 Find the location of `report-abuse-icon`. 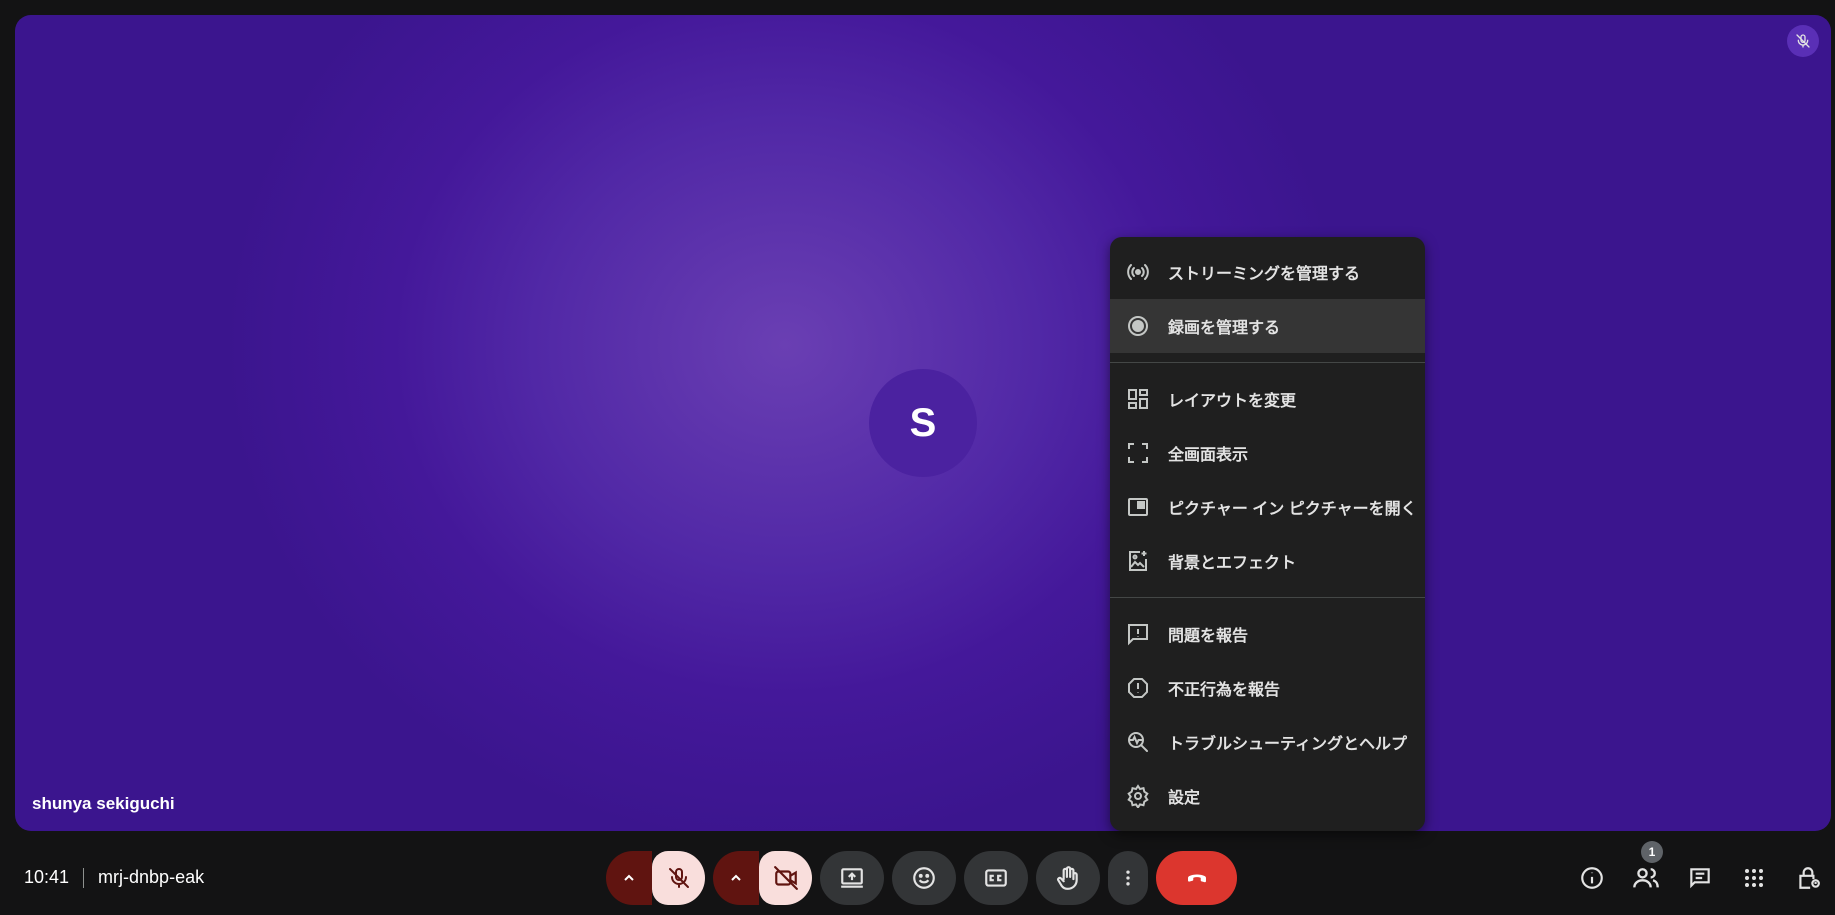

report-abuse-icon is located at coordinates (1138, 688).